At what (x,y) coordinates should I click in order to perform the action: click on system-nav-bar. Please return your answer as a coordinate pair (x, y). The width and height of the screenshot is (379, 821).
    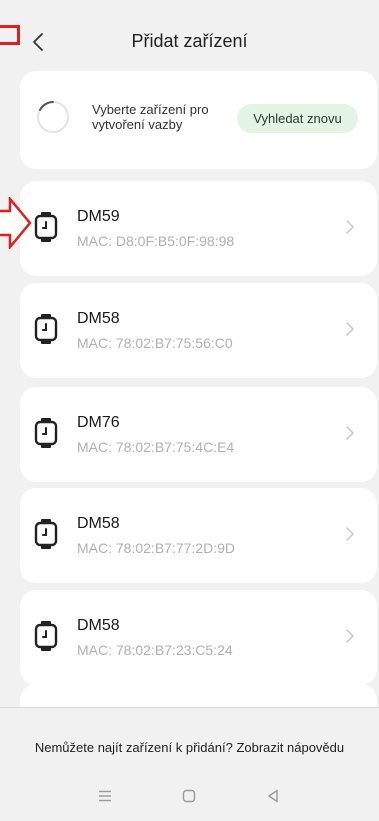
    Looking at the image, I should click on (189, 796).